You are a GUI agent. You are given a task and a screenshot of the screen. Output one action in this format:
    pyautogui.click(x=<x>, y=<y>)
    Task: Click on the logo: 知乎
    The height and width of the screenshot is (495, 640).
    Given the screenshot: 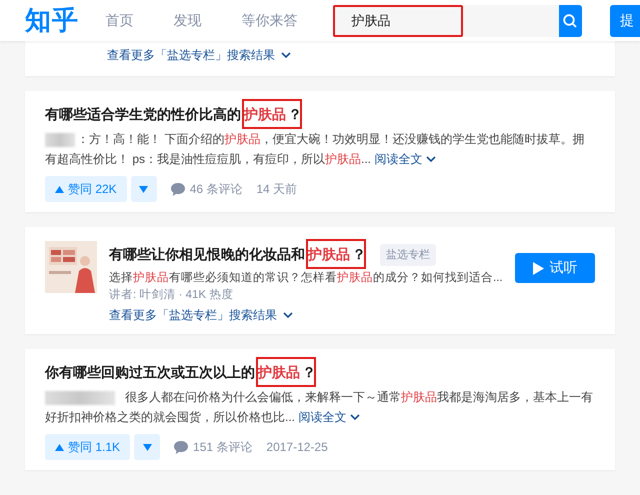 What is the action you would take?
    pyautogui.click(x=55, y=20)
    